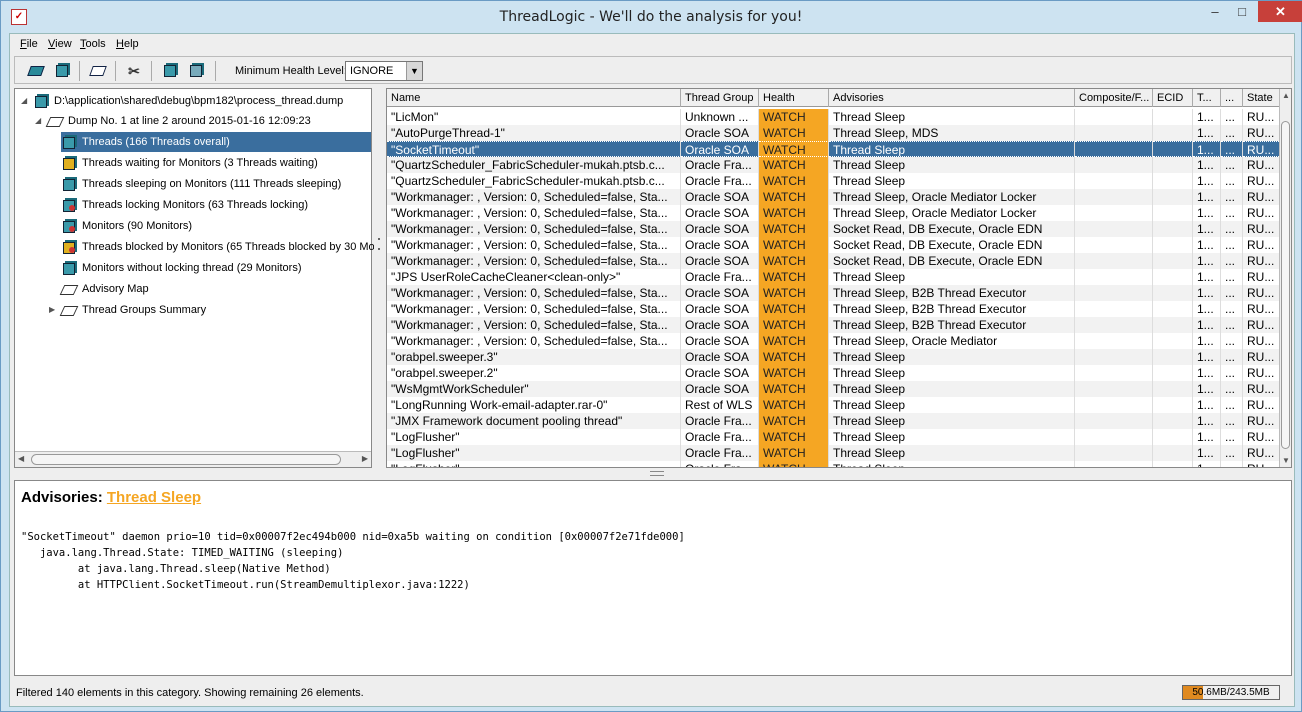 The image size is (1302, 712). Describe the element at coordinates (98, 71) in the screenshot. I see `diamond-icon` at that location.